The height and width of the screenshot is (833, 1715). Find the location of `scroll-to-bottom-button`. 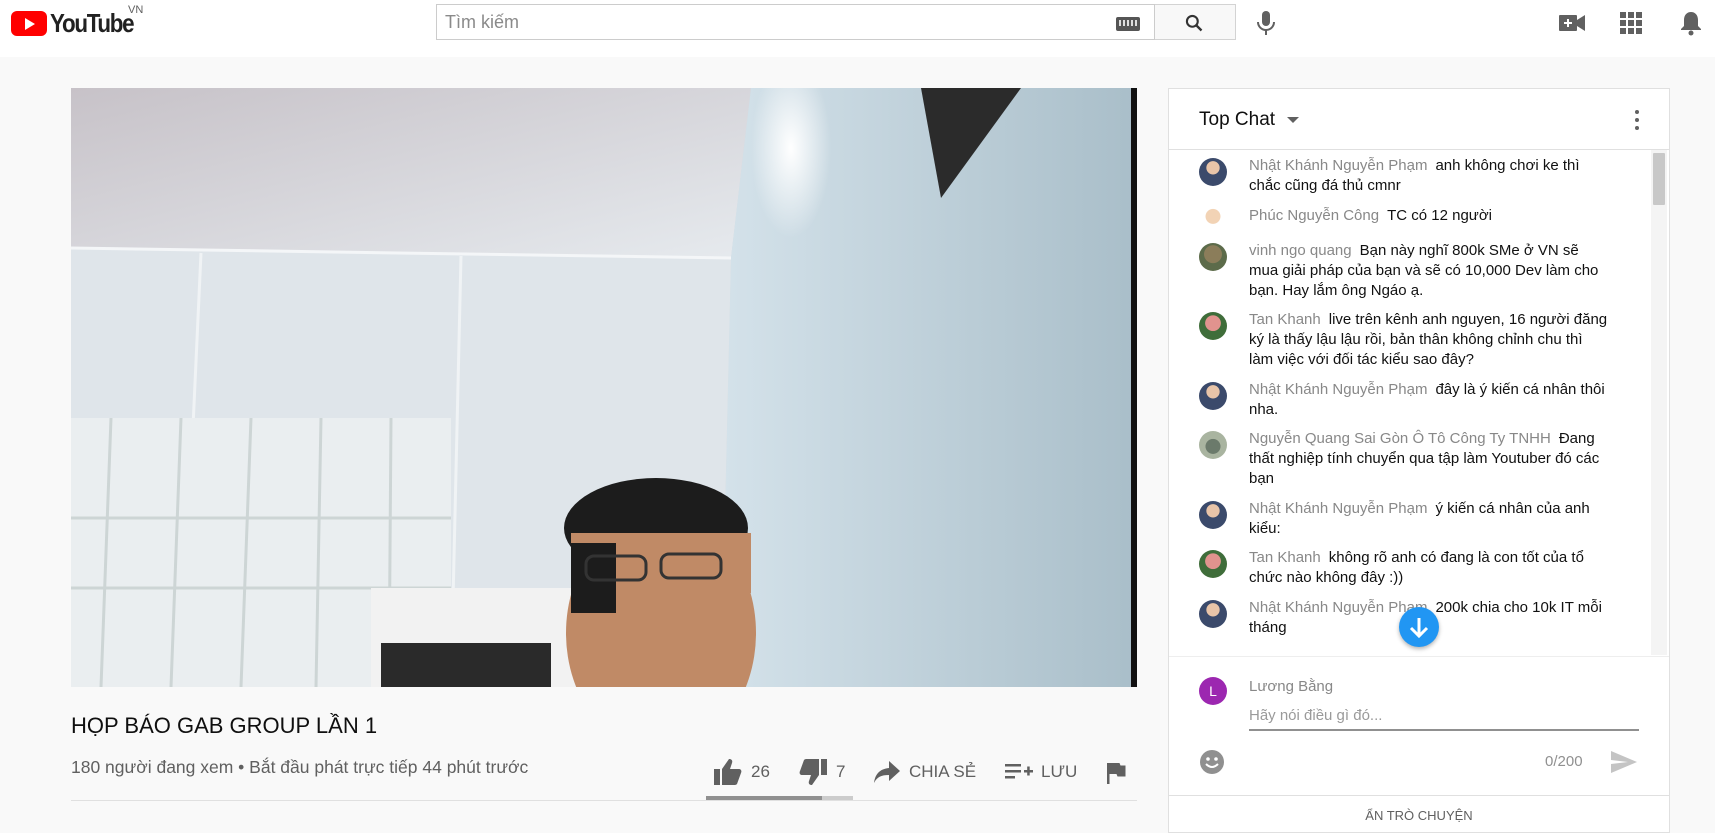

scroll-to-bottom-button is located at coordinates (1419, 627).